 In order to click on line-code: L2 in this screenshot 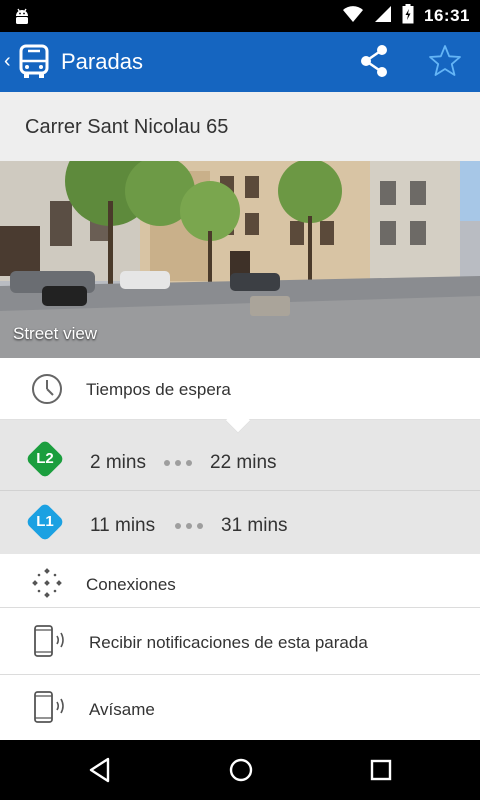, I will do `click(45, 458)`.